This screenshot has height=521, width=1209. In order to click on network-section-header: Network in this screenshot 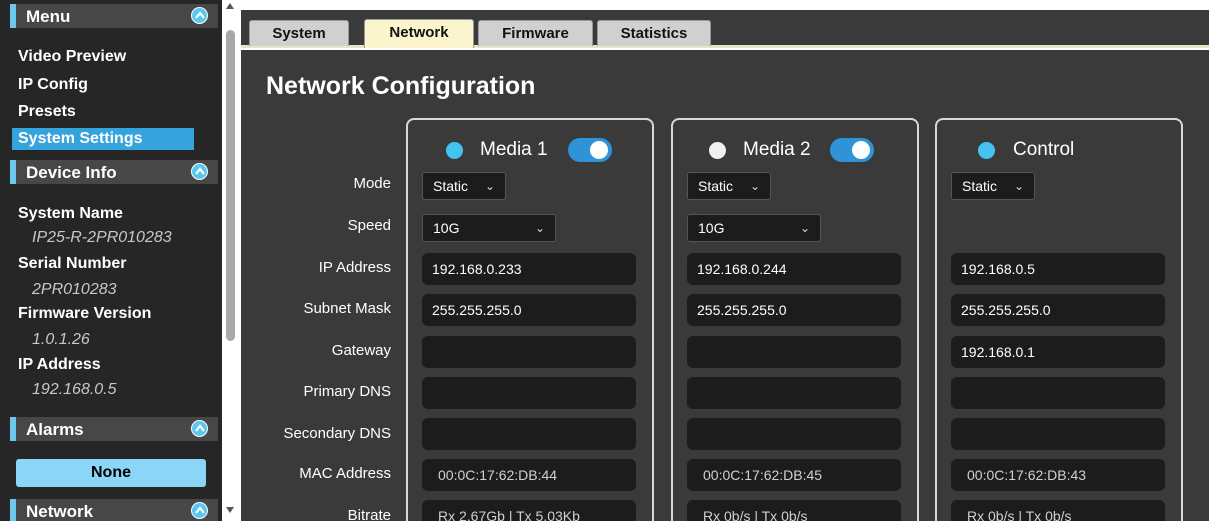, I will do `click(114, 510)`.